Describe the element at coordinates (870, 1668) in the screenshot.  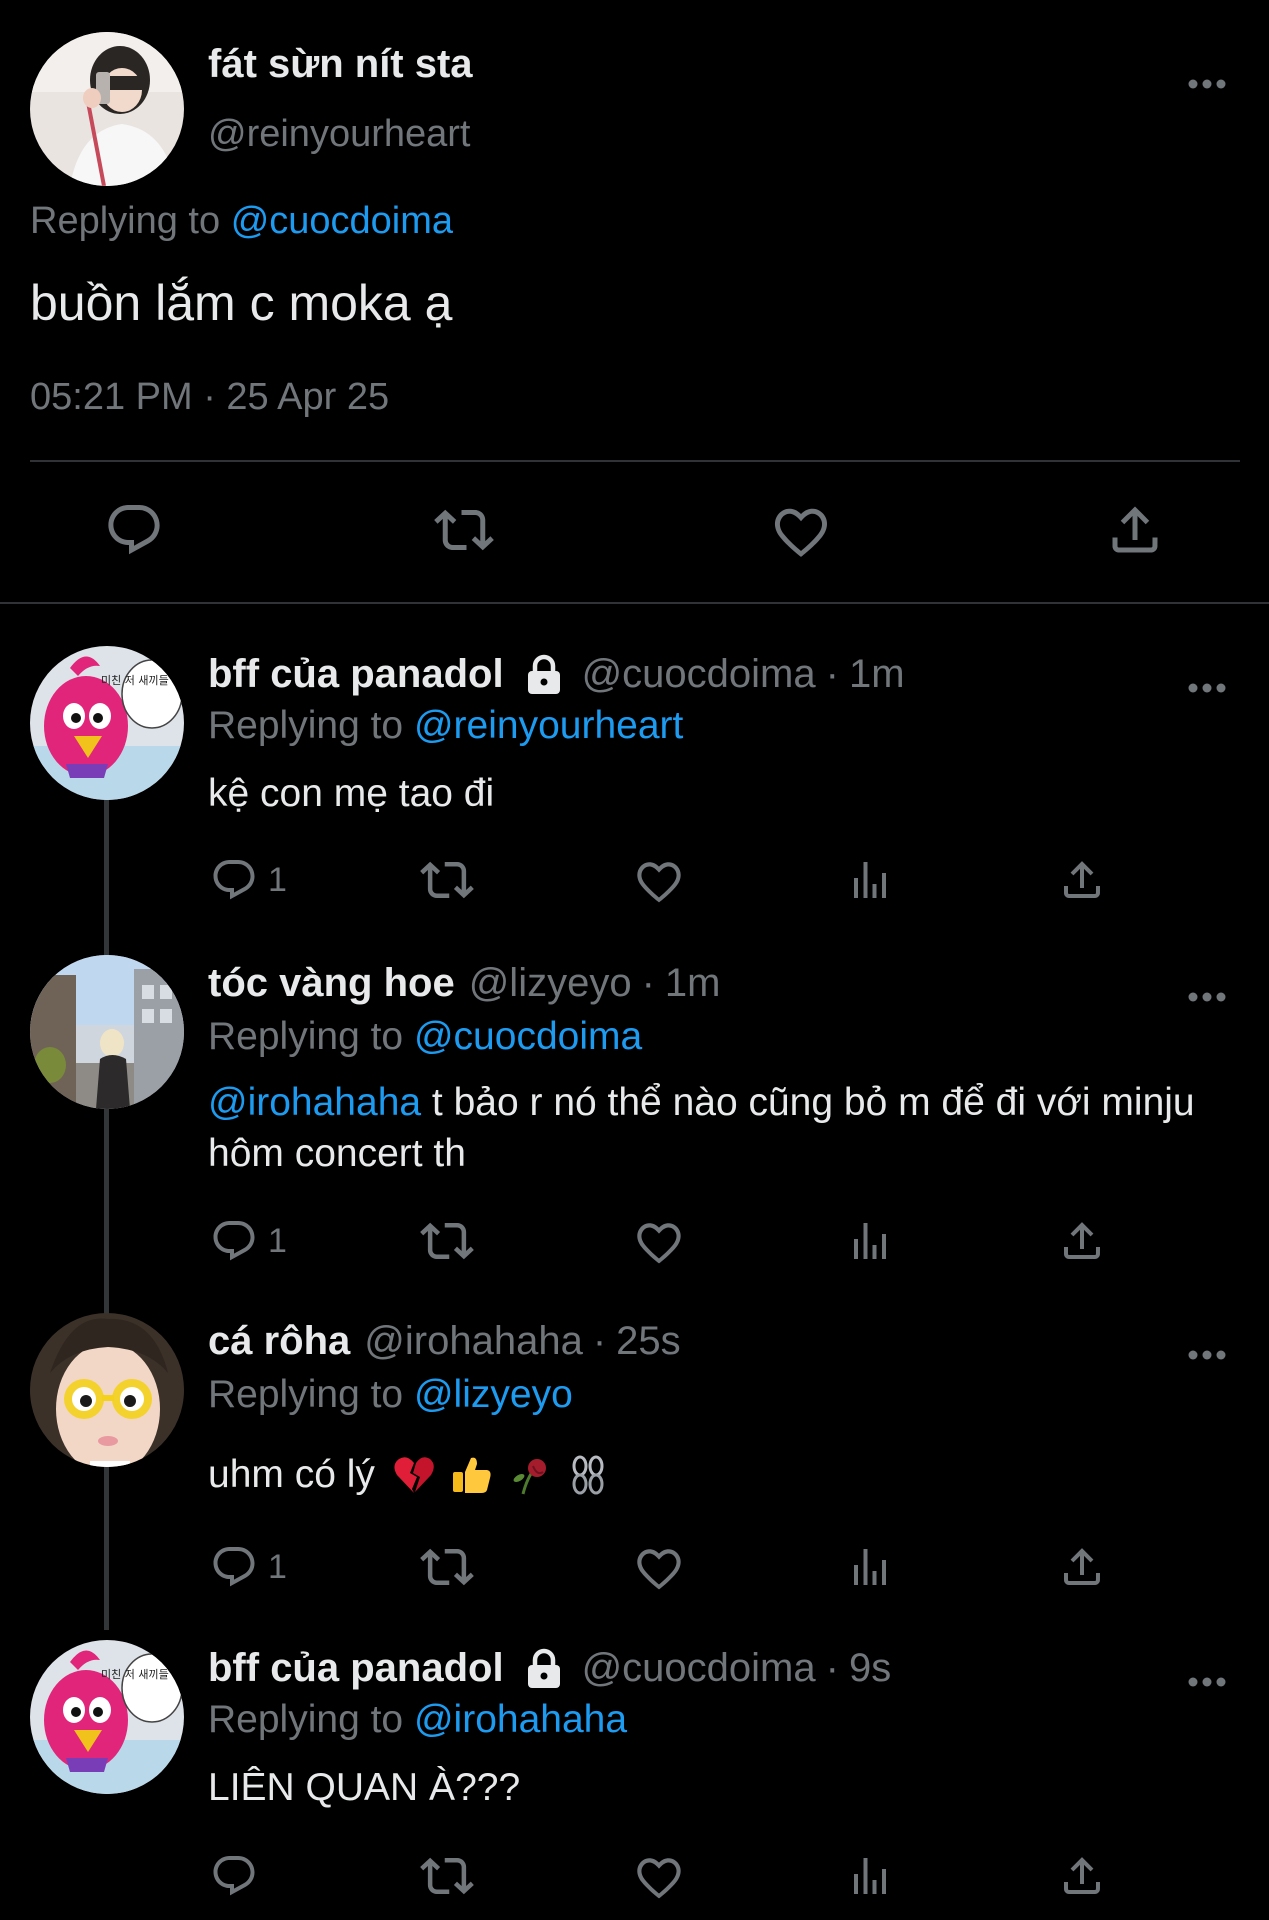
I see `relative-time: 9s` at that location.